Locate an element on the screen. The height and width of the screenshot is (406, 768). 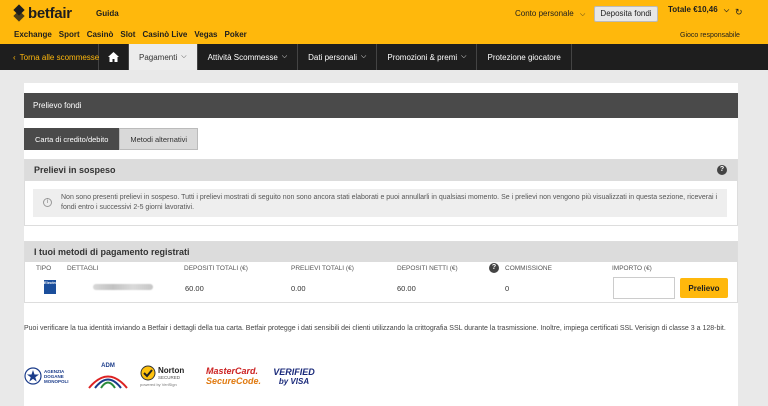
pending-title-text: Prelievi in sospeso is located at coordinates (75, 170).